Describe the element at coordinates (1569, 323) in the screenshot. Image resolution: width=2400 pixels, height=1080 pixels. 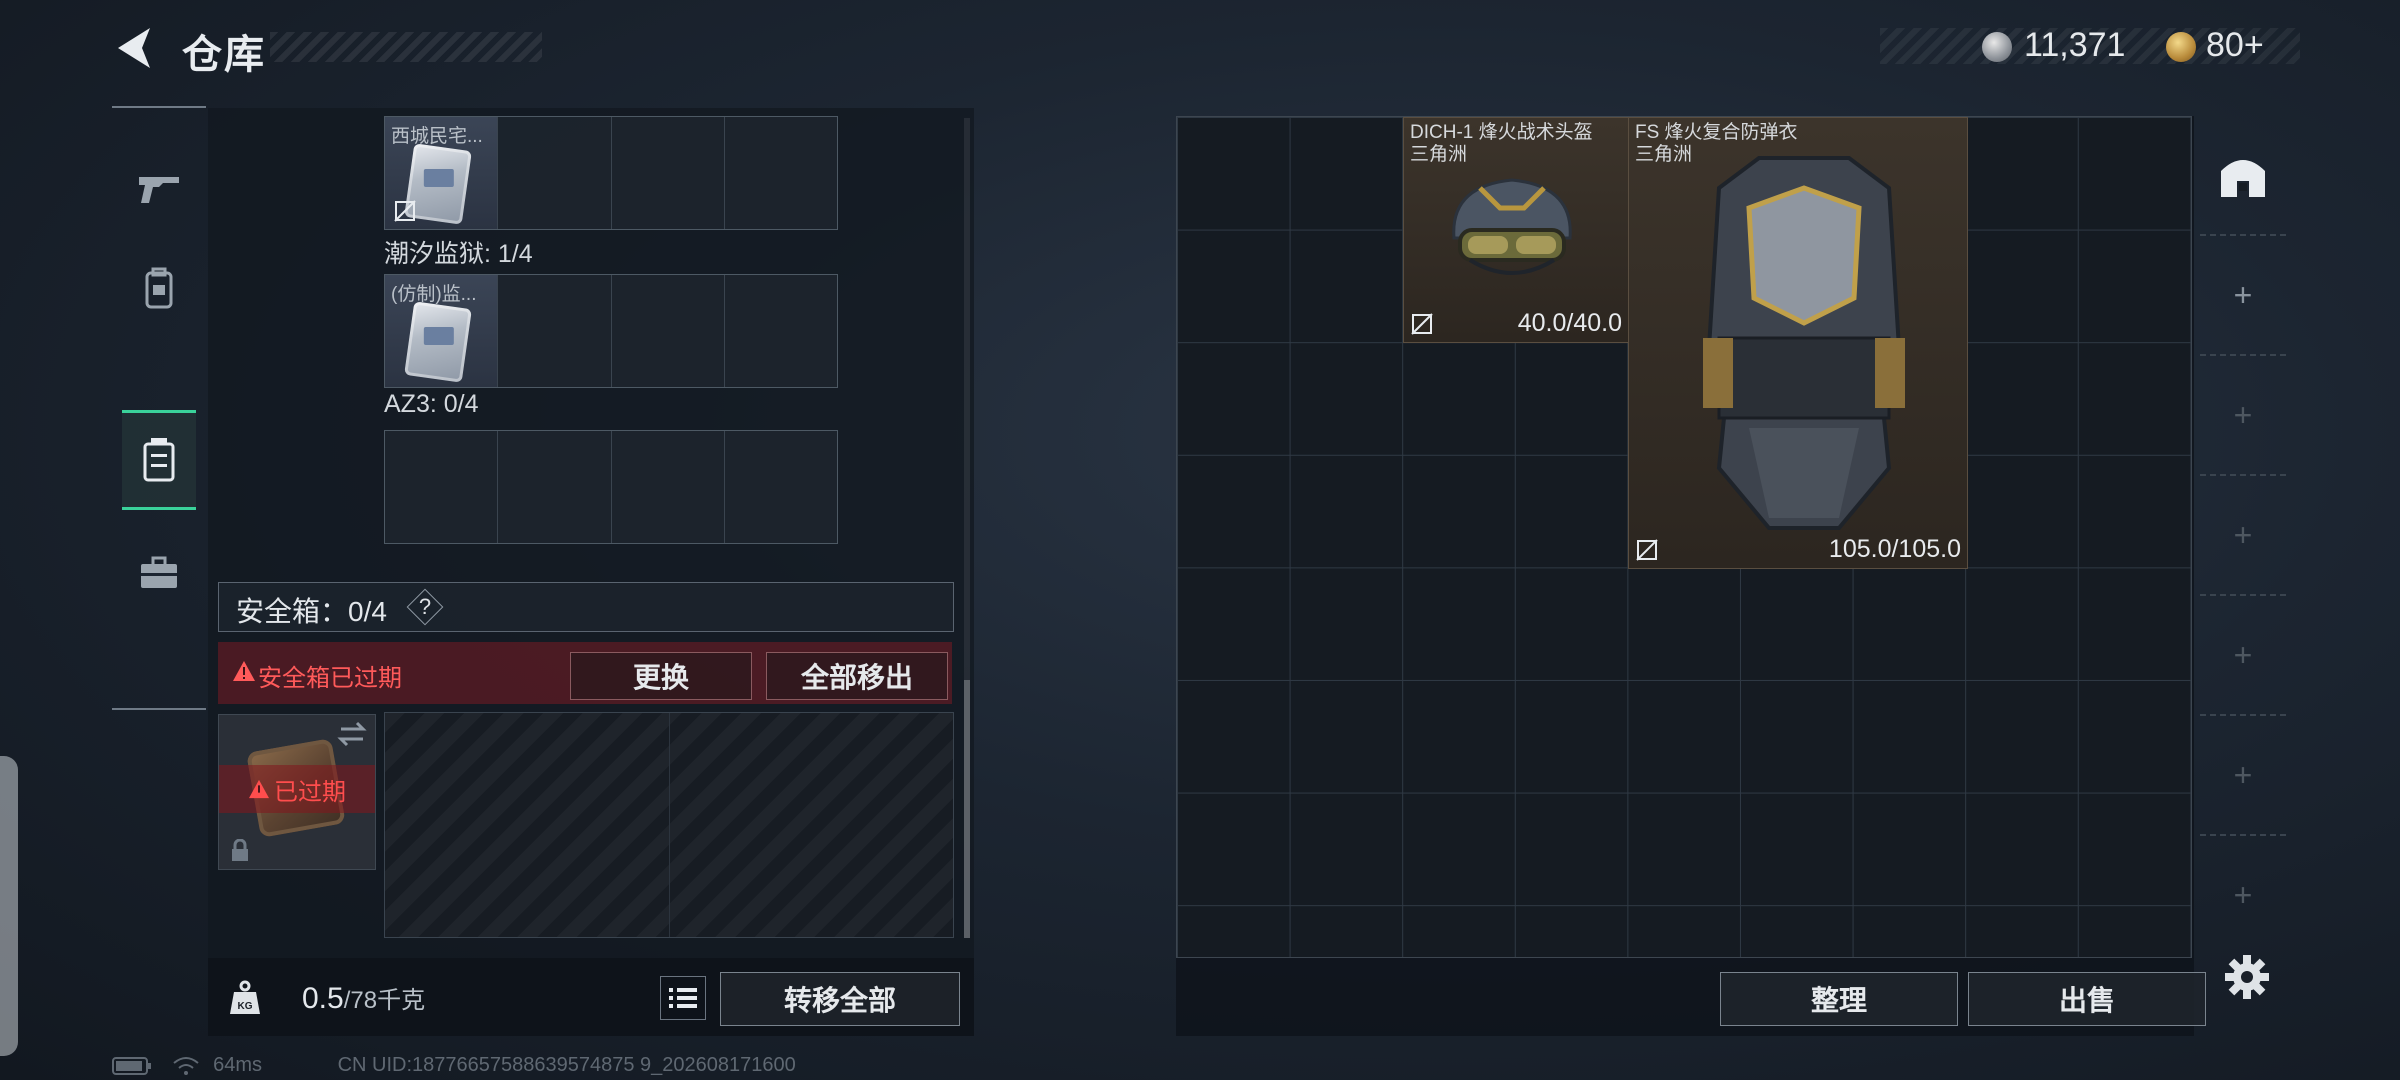
I see `item-durability: 40.0/40.0` at that location.